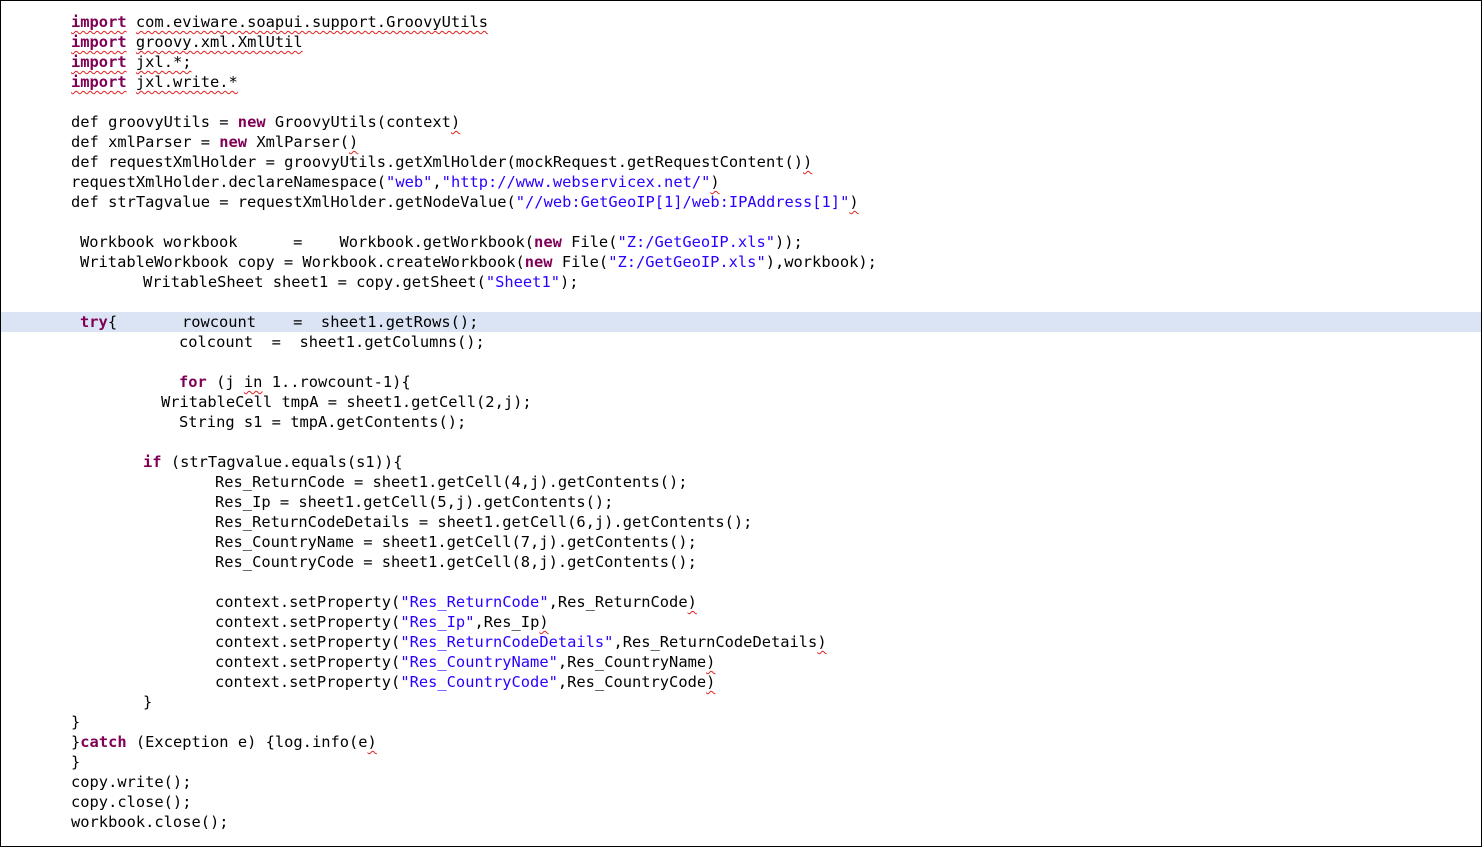  I want to click on code-token: requestXmlHolder.declareNamespace(, so click(229, 182).